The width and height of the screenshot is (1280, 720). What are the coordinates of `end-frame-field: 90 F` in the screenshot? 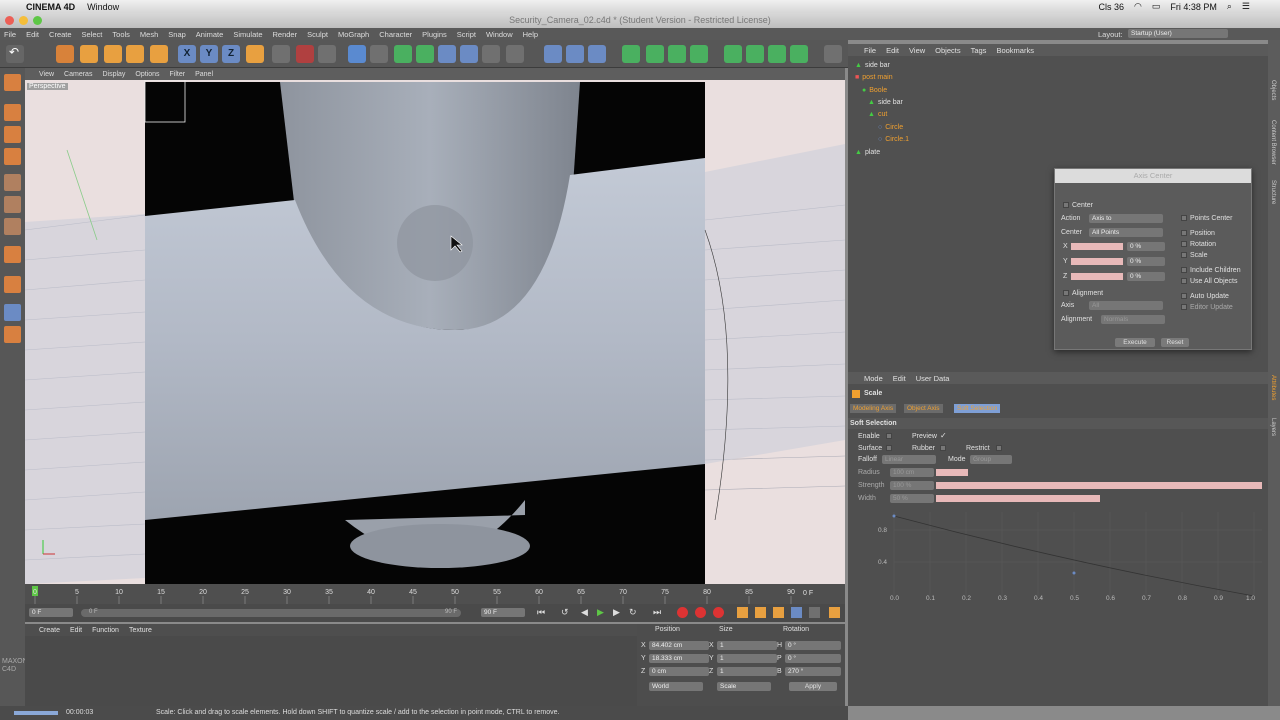 It's located at (503, 612).